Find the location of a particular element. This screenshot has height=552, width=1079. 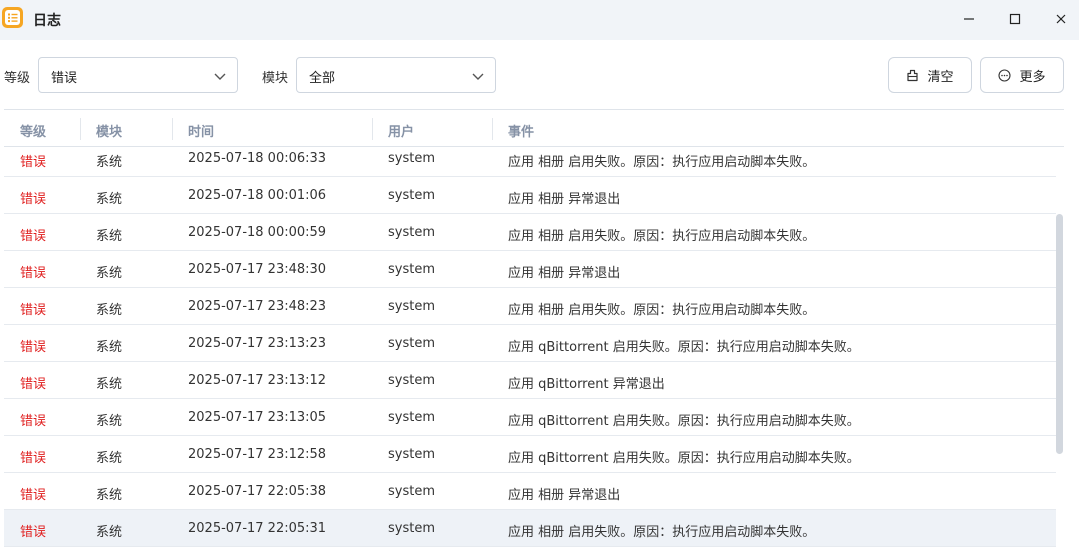

column-header-level: 等级 is located at coordinates (33, 130).